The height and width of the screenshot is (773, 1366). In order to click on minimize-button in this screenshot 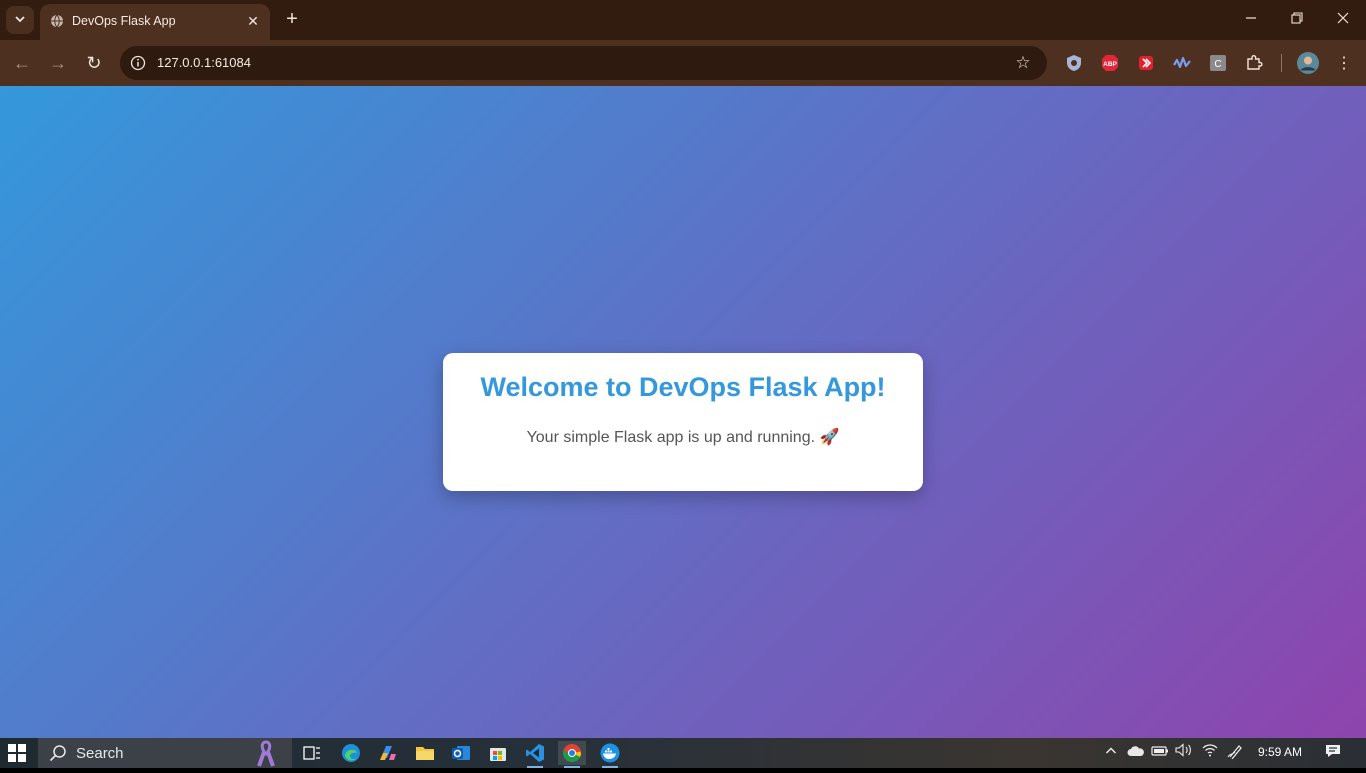, I will do `click(1251, 20)`.